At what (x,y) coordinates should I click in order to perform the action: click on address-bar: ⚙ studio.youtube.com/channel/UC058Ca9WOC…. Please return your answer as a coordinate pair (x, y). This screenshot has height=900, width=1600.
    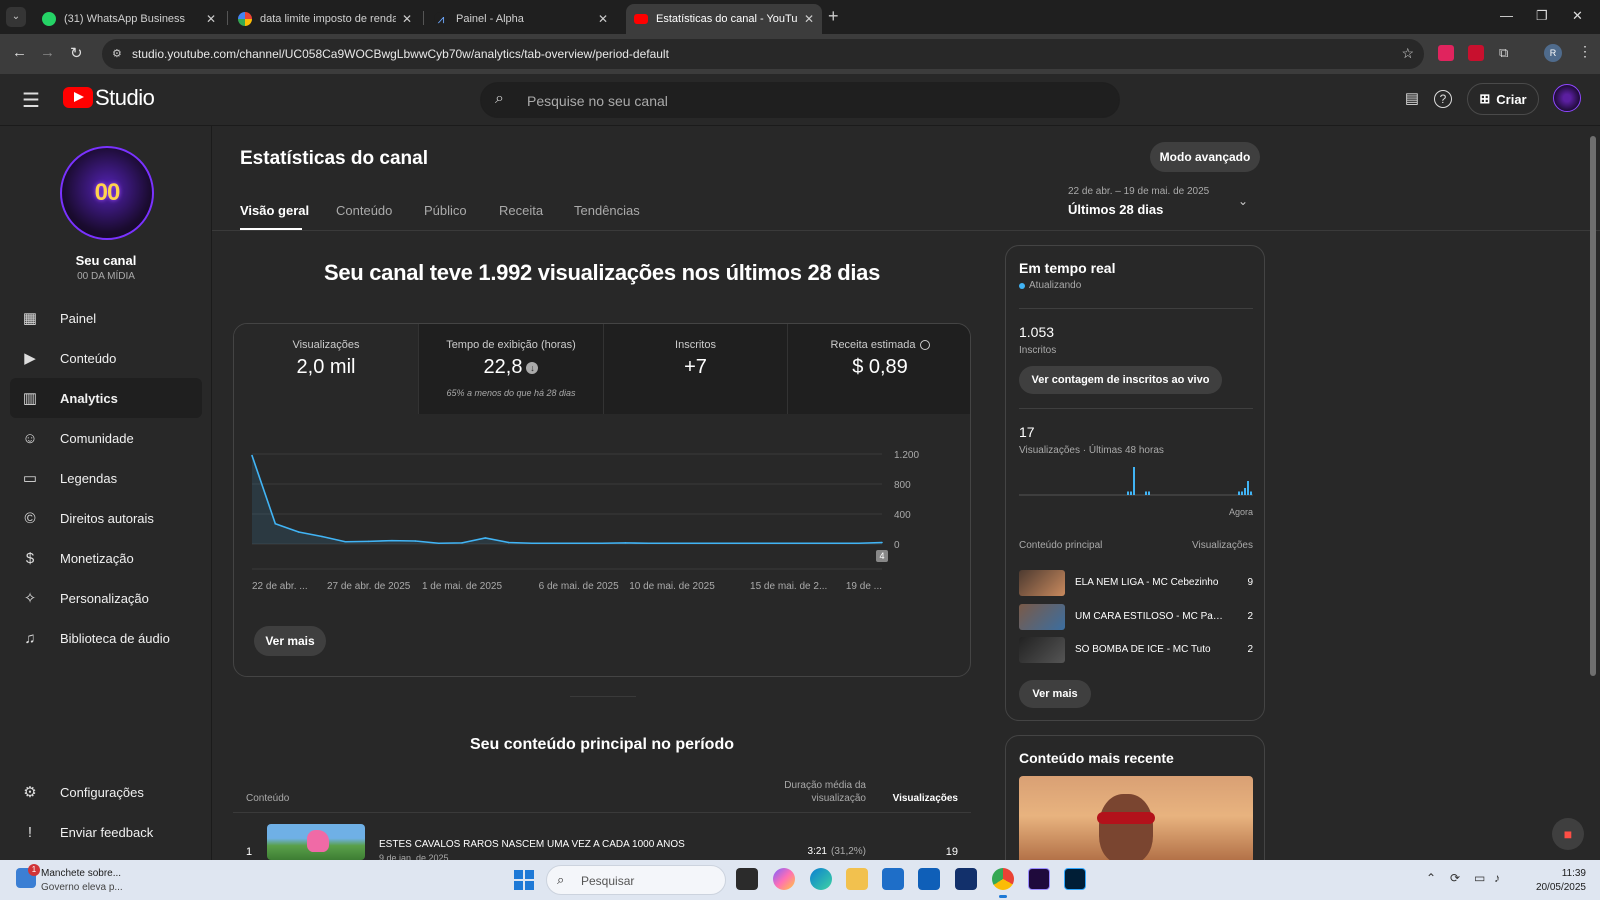
    Looking at the image, I should click on (763, 54).